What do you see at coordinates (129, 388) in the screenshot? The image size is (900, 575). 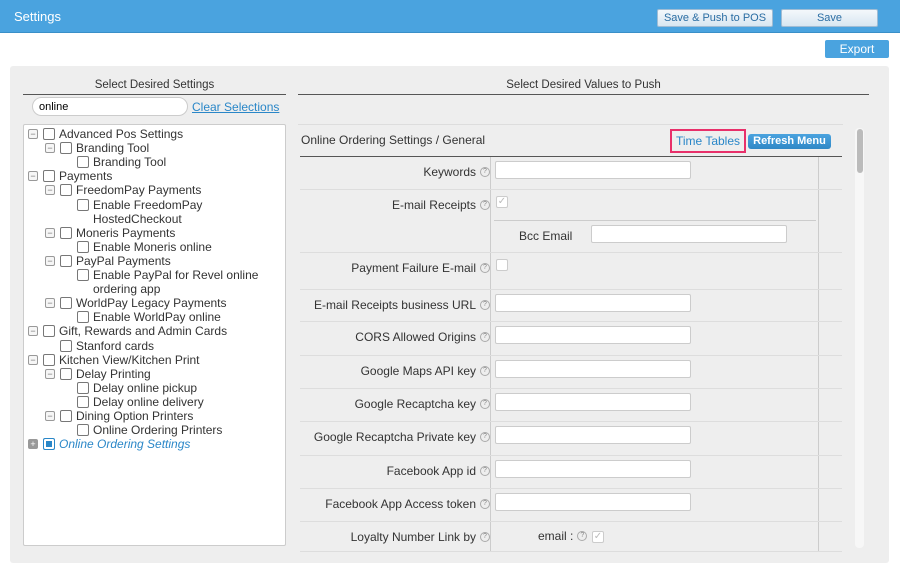 I see `tree-item: Delay online pickup` at bounding box center [129, 388].